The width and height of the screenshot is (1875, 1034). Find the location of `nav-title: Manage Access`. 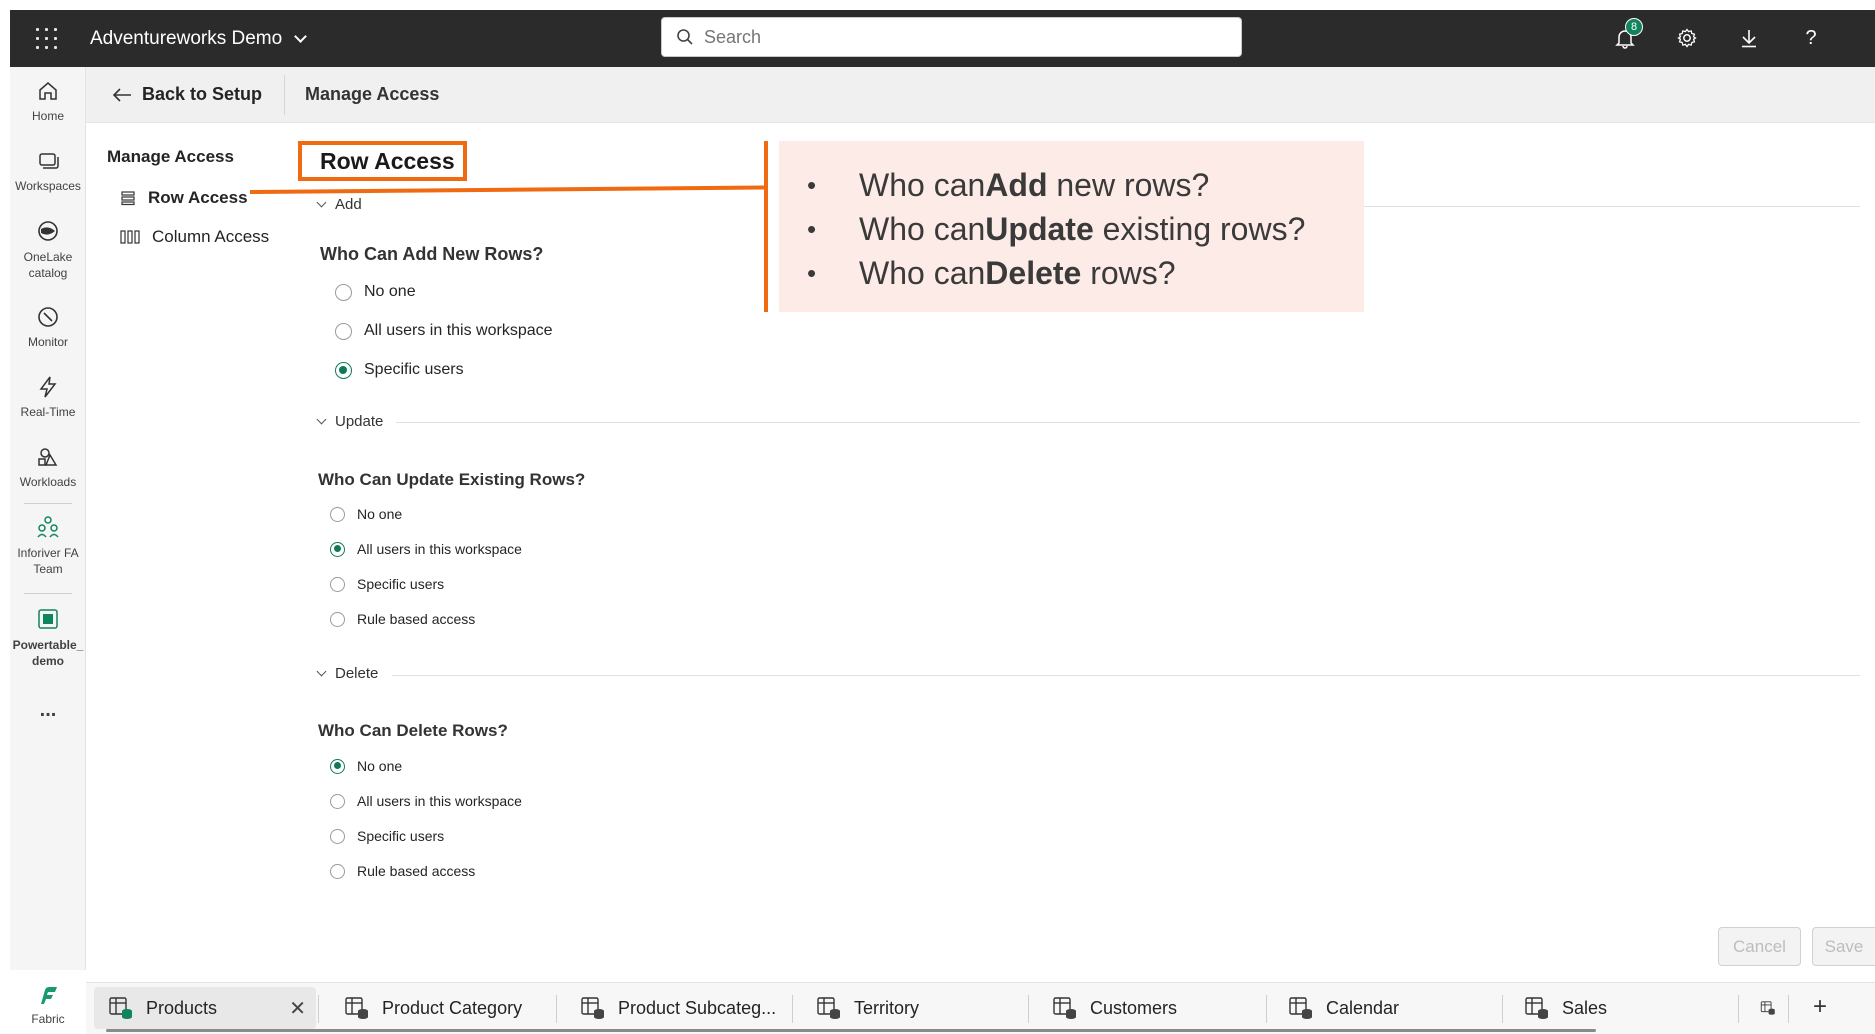

nav-title: Manage Access is located at coordinates (170, 156).